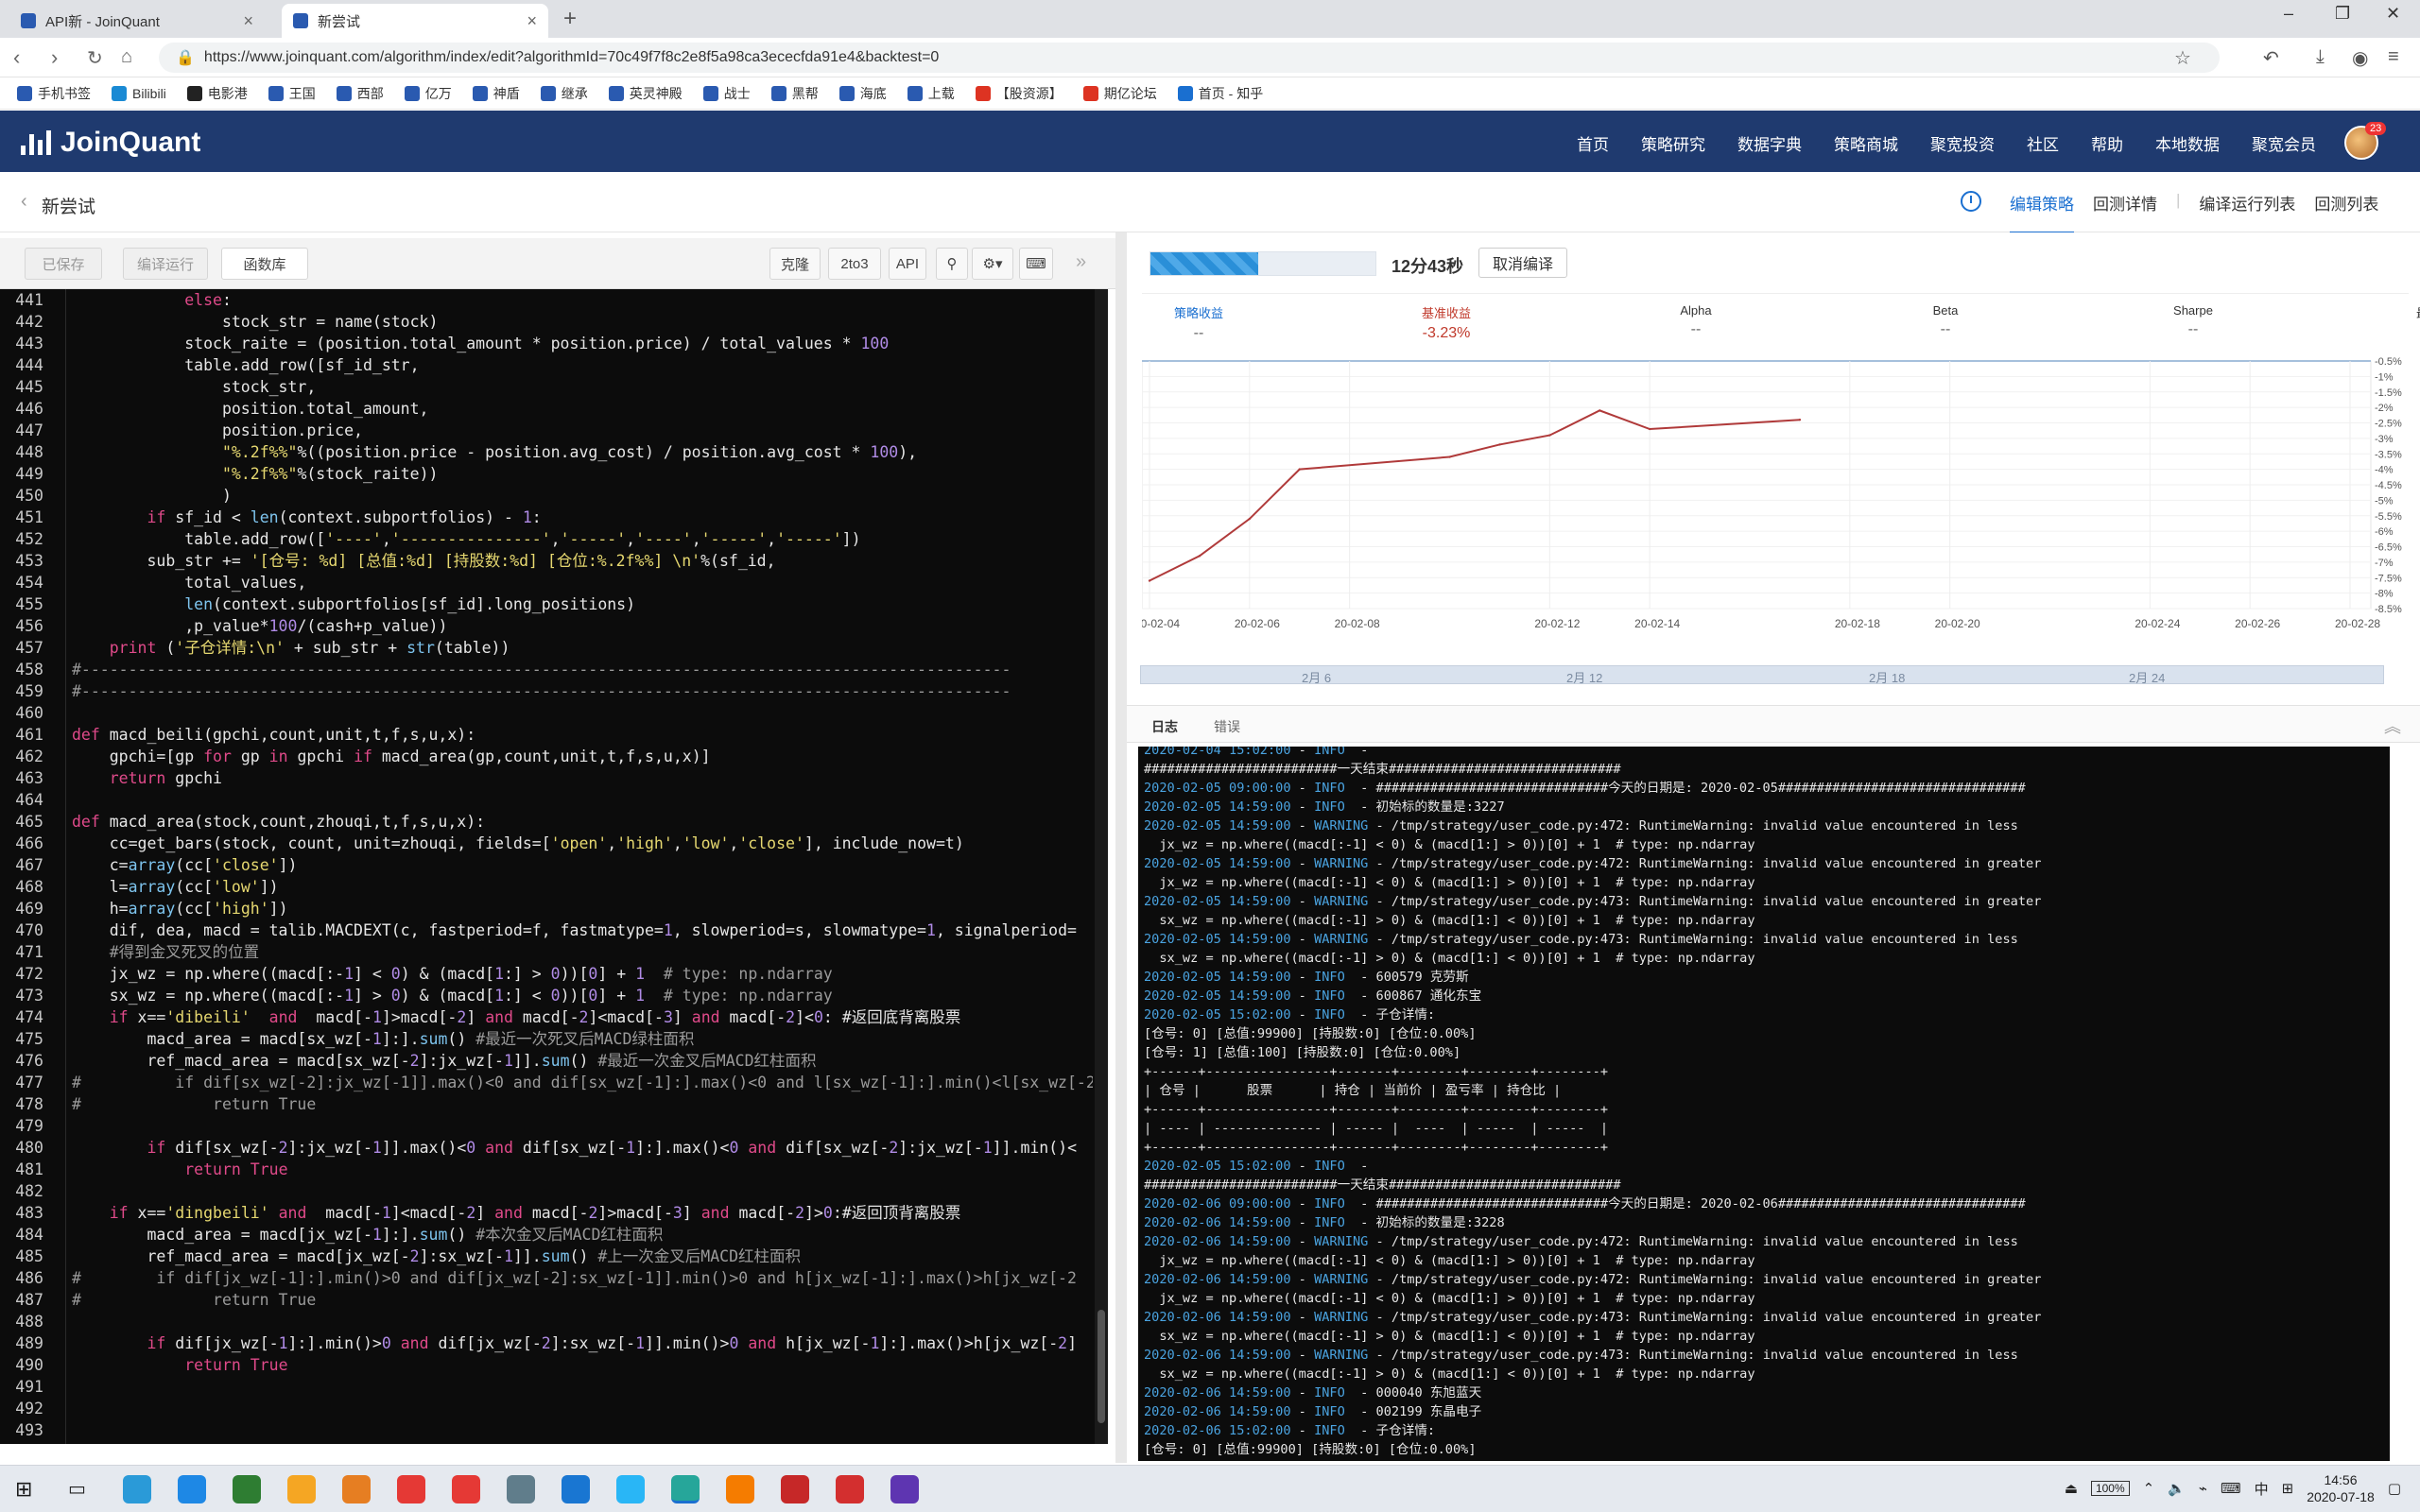 This screenshot has width=2420, height=1512. I want to click on tab-compile-list: 编译运行列表, so click(2247, 212).